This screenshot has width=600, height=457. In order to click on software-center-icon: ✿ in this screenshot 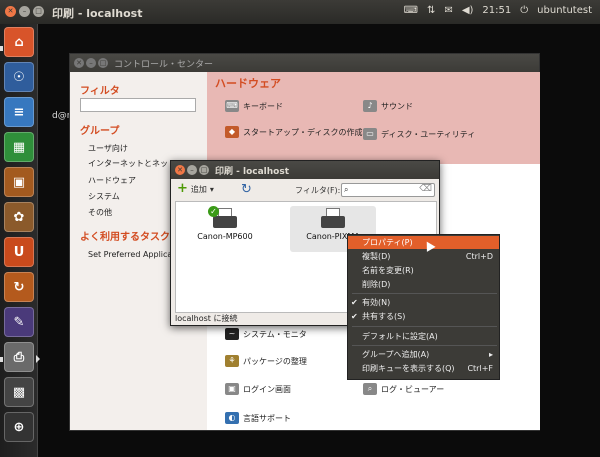, I will do `click(19, 217)`.